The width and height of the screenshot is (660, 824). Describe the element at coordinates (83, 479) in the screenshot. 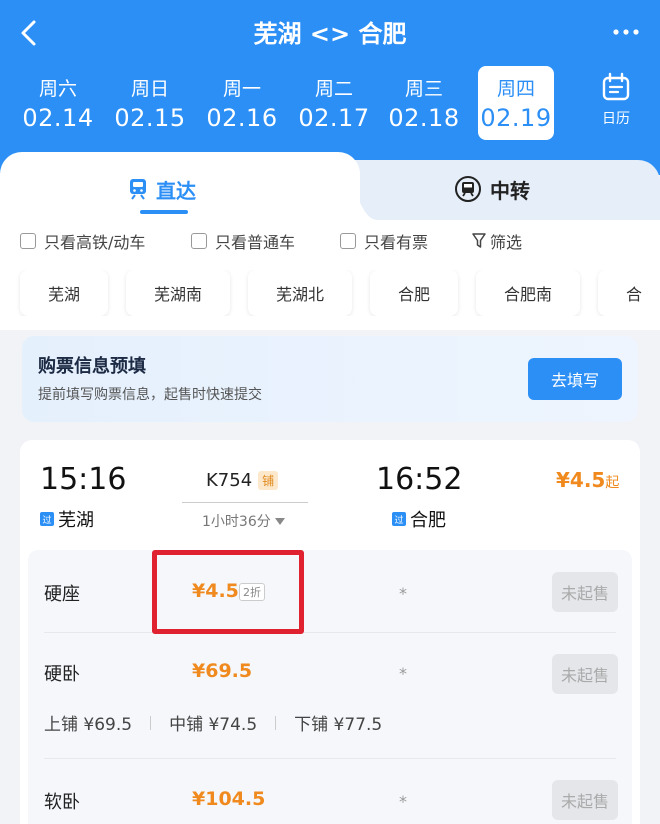

I see `departure-time: 15:16` at that location.